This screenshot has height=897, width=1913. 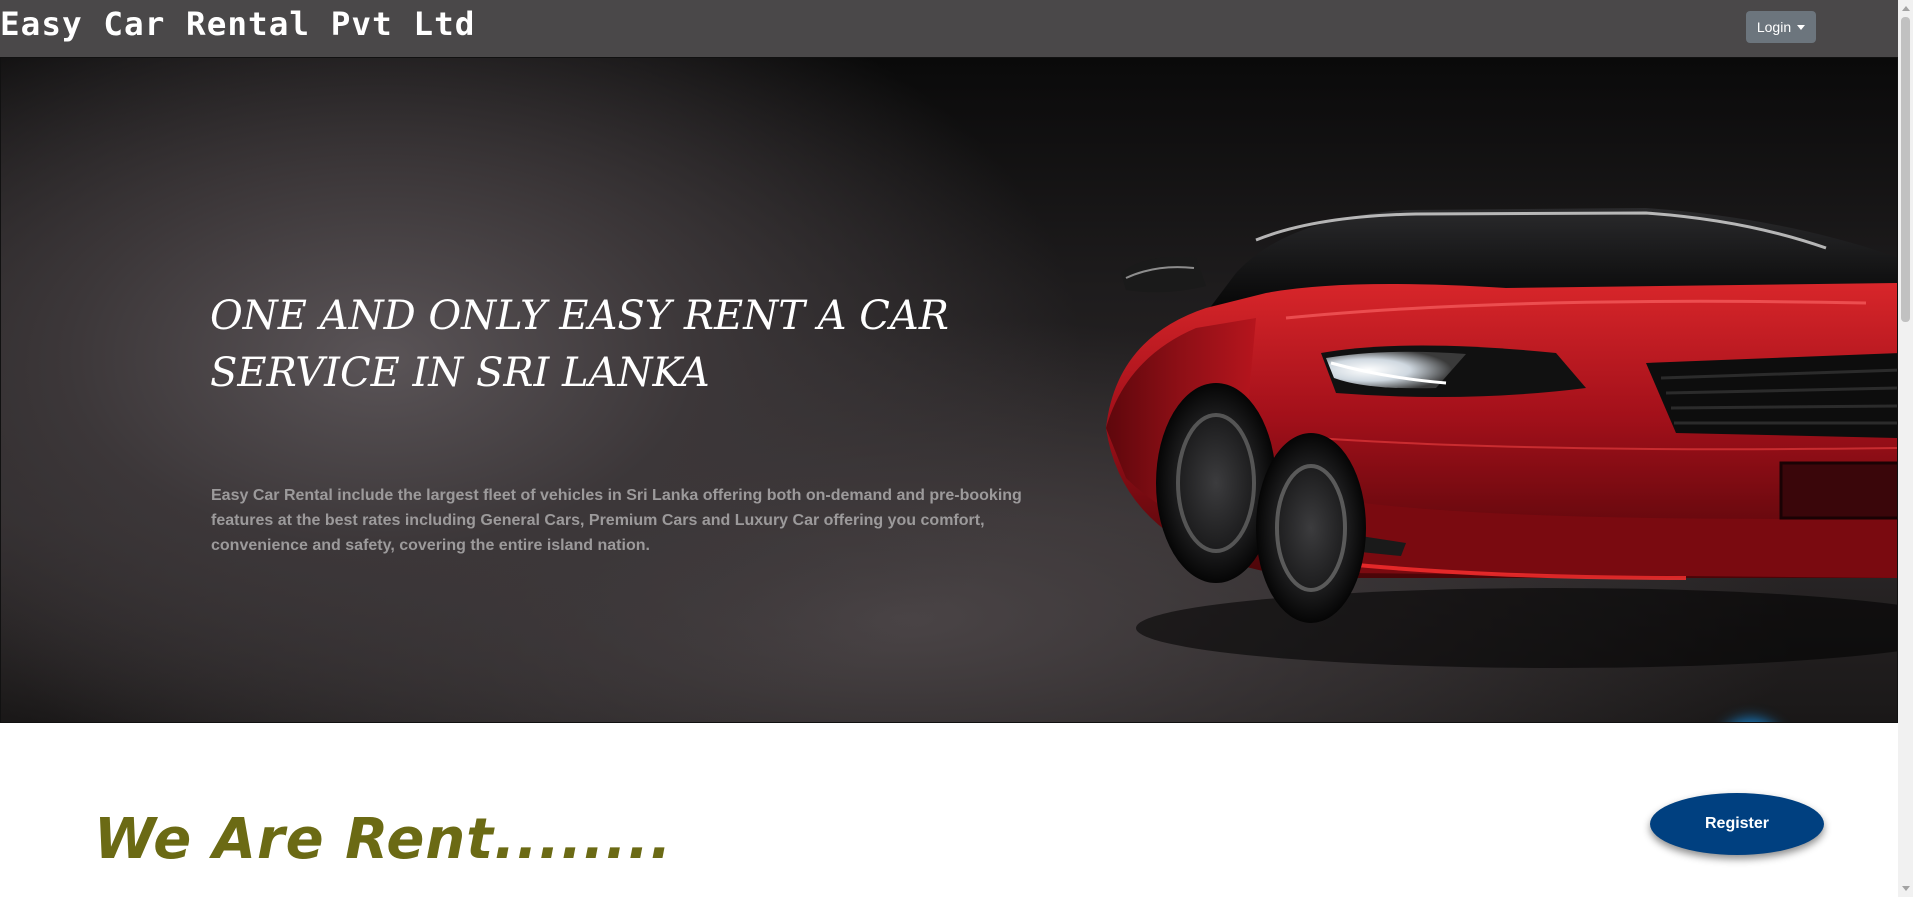 What do you see at coordinates (949, 28) in the screenshot?
I see `navbar: Easy Car Rental Pvt Ltd Login` at bounding box center [949, 28].